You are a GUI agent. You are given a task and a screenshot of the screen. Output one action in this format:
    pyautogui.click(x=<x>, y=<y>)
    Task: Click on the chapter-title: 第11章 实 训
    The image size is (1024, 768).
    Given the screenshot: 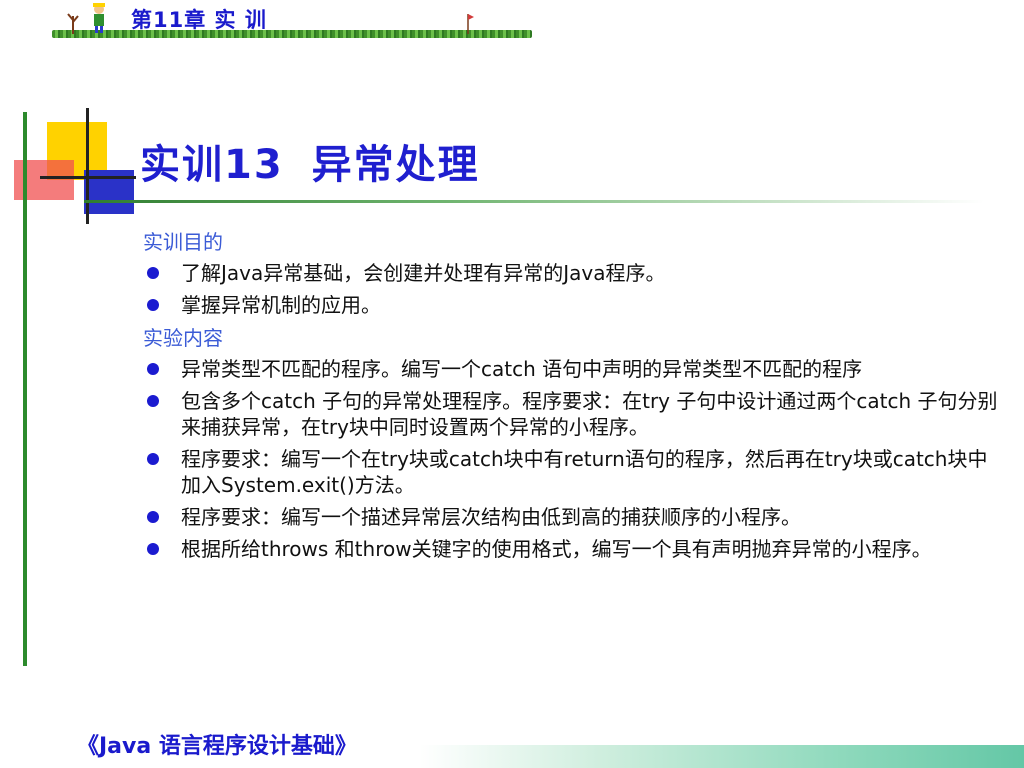 What is the action you would take?
    pyautogui.click(x=199, y=20)
    